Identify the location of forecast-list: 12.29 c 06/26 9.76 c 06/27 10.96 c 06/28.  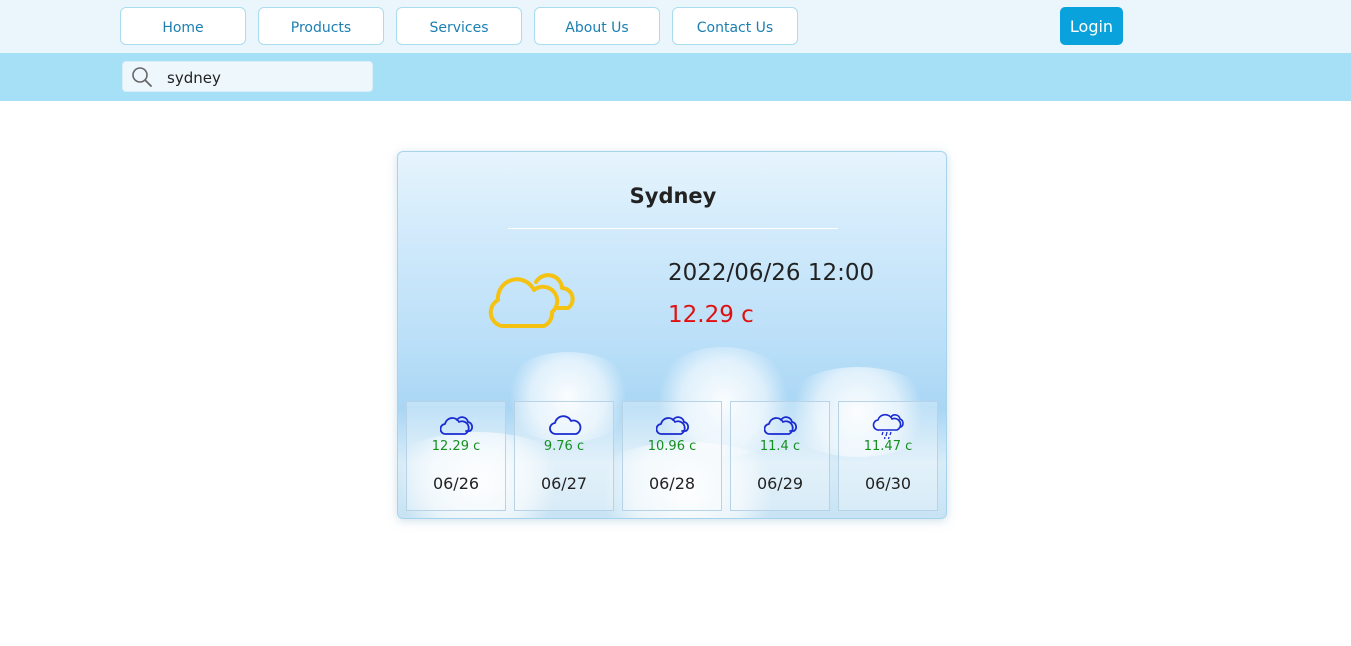
(672, 456).